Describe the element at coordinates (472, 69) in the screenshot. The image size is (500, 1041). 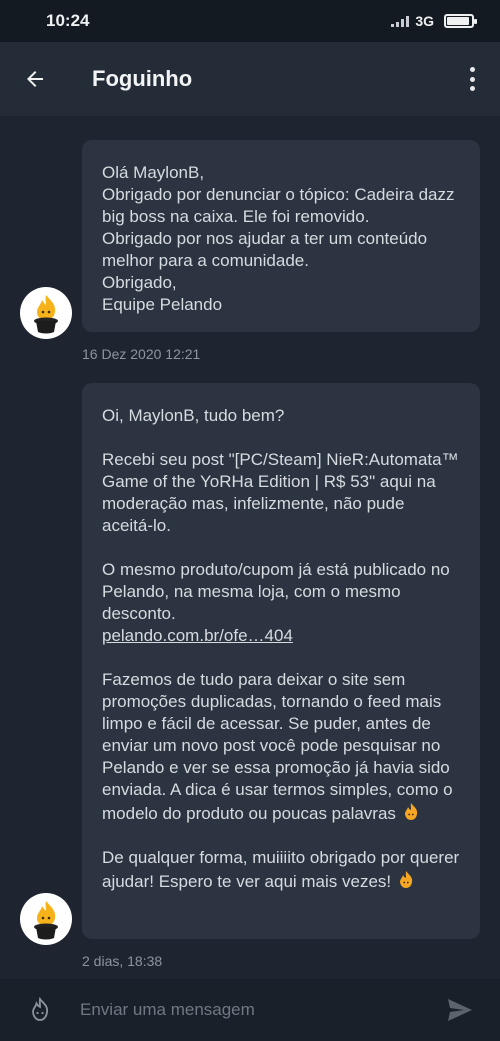
I see `more-vert-icon` at that location.